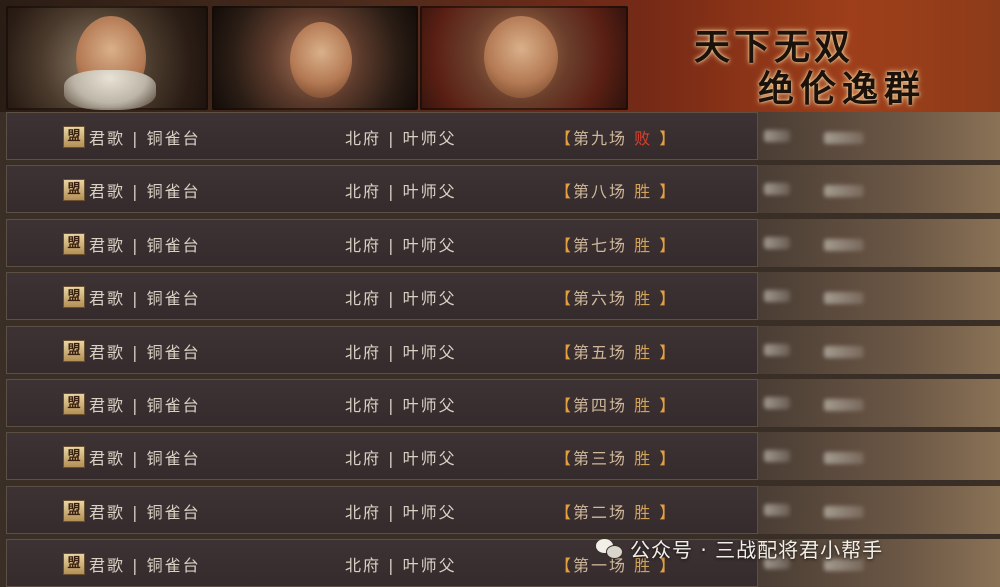 This screenshot has width=1000, height=587. I want to click on match-row: 盟君歌 | 铜雀台 北府 | 叶师父 【第九场 败 】, so click(382, 136).